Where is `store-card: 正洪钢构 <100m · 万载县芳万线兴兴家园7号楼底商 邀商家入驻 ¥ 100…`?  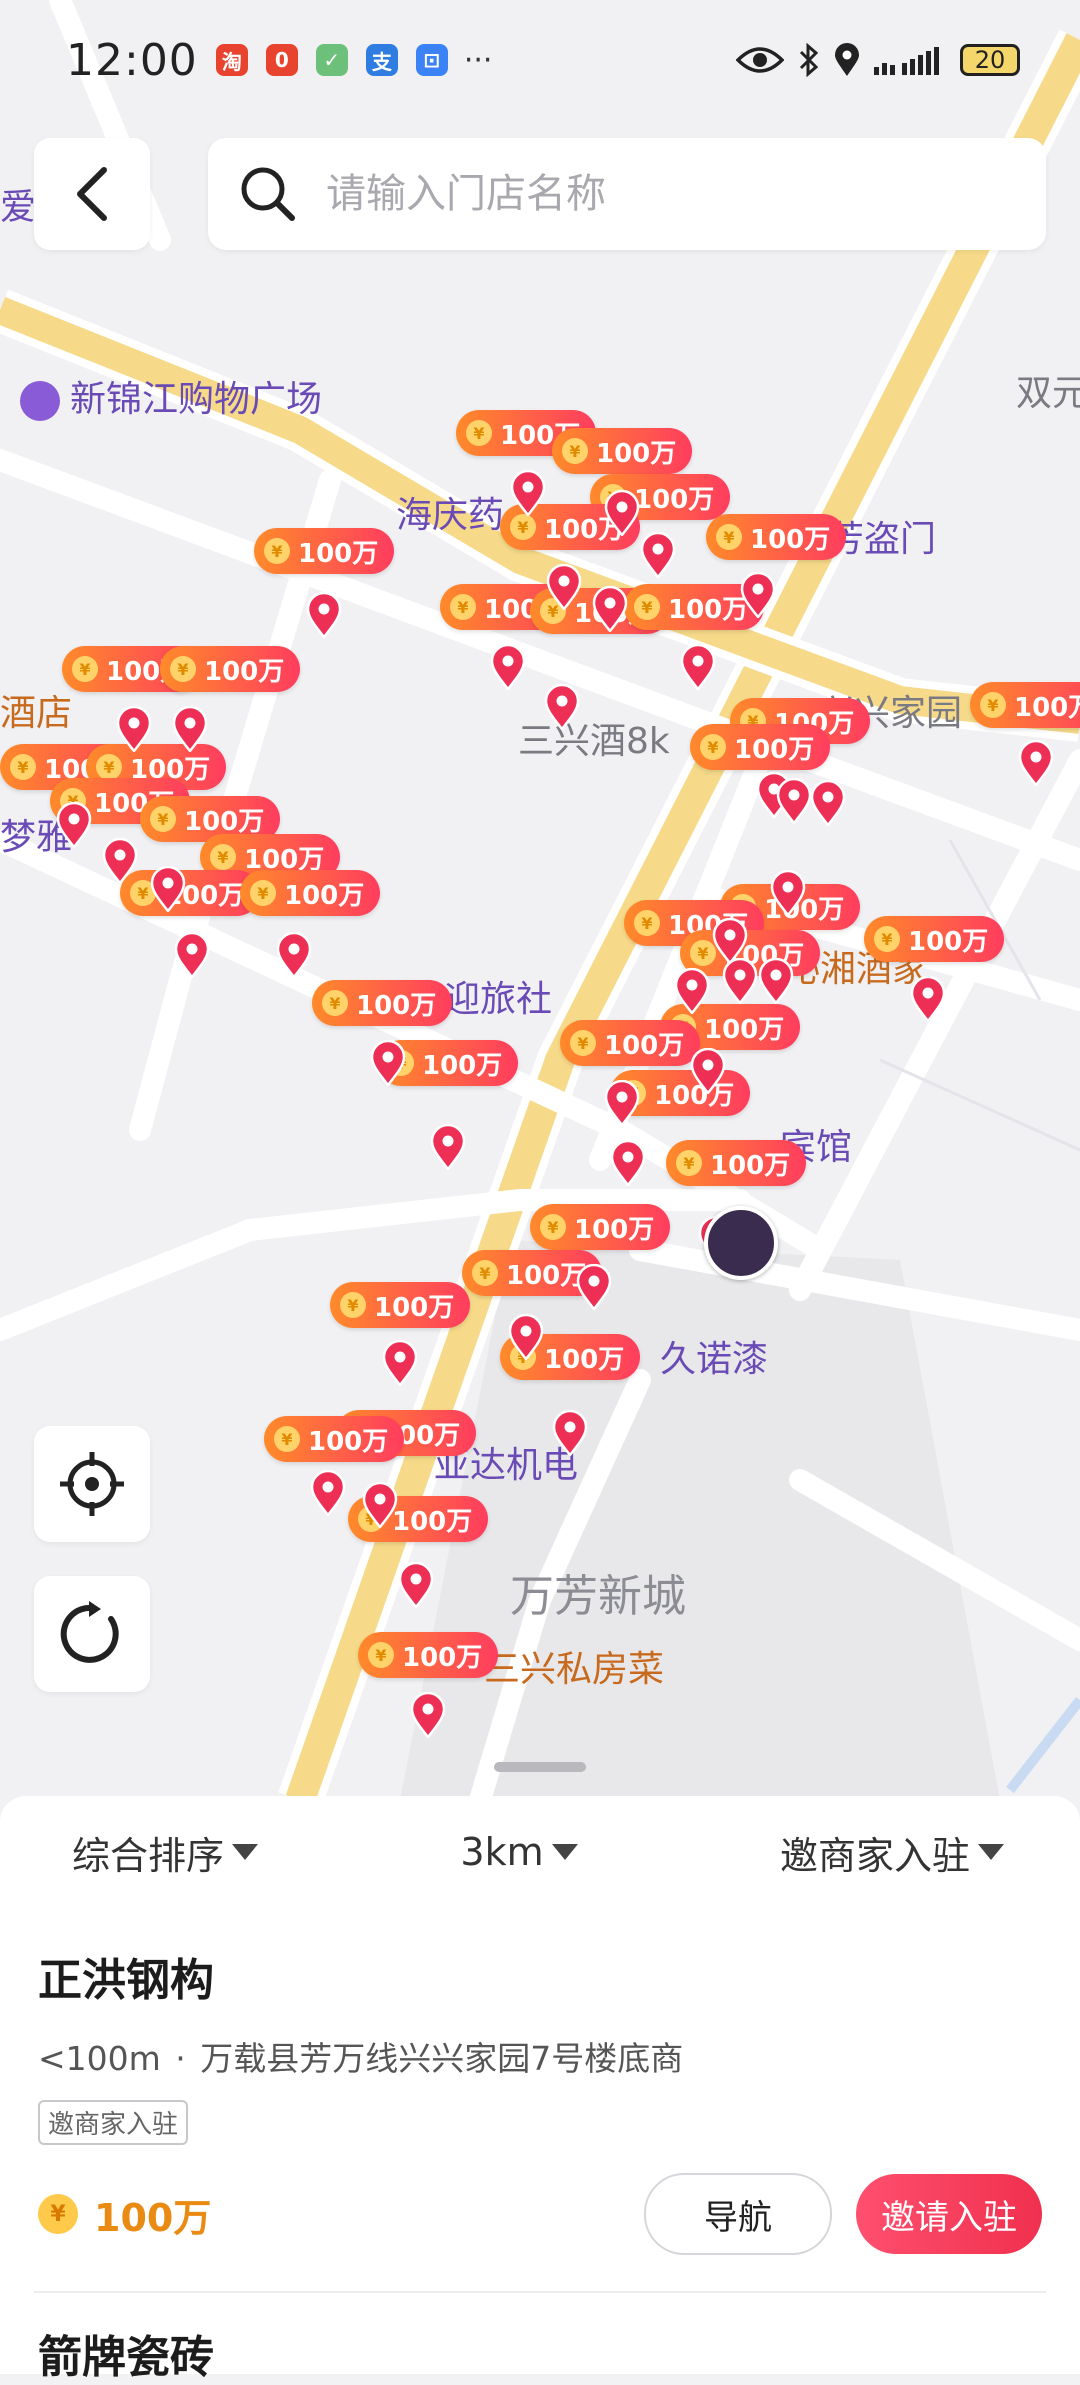 store-card: 正洪钢构 <100m · 万载县芳万线兴兴家园7号楼底商 邀商家入驻 ¥ 100… is located at coordinates (540, 2099).